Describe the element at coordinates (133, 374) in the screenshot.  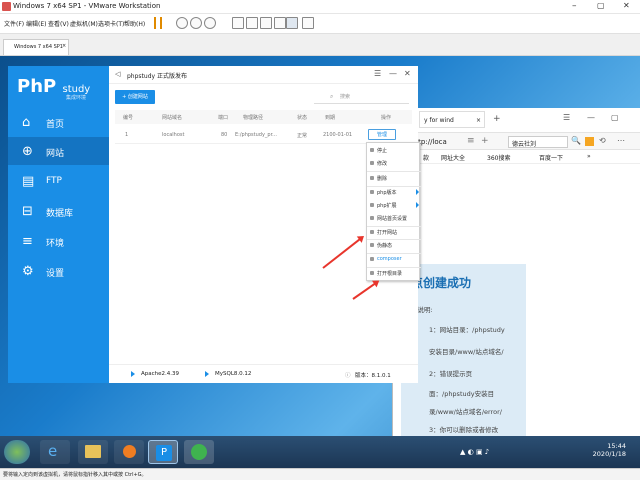
I see `apache-start-icon` at that location.